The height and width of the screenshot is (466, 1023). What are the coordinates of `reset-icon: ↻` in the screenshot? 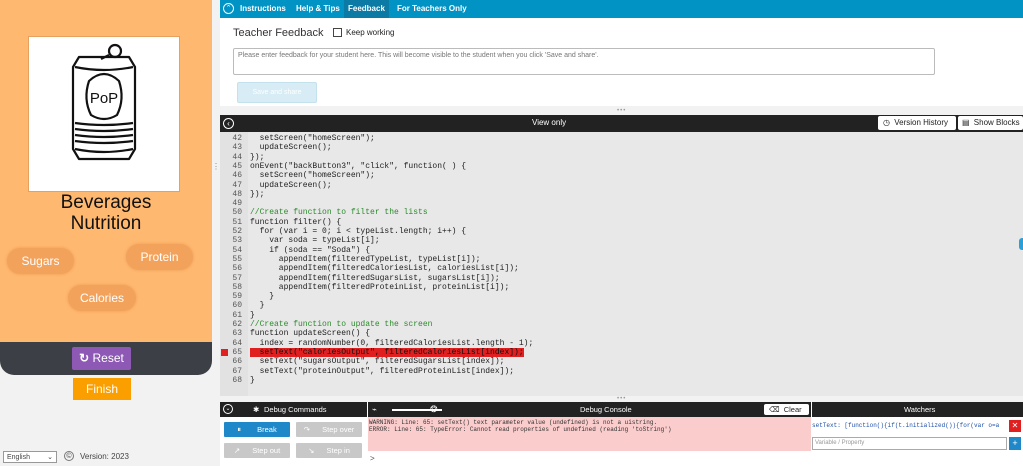 It's located at (84, 358).